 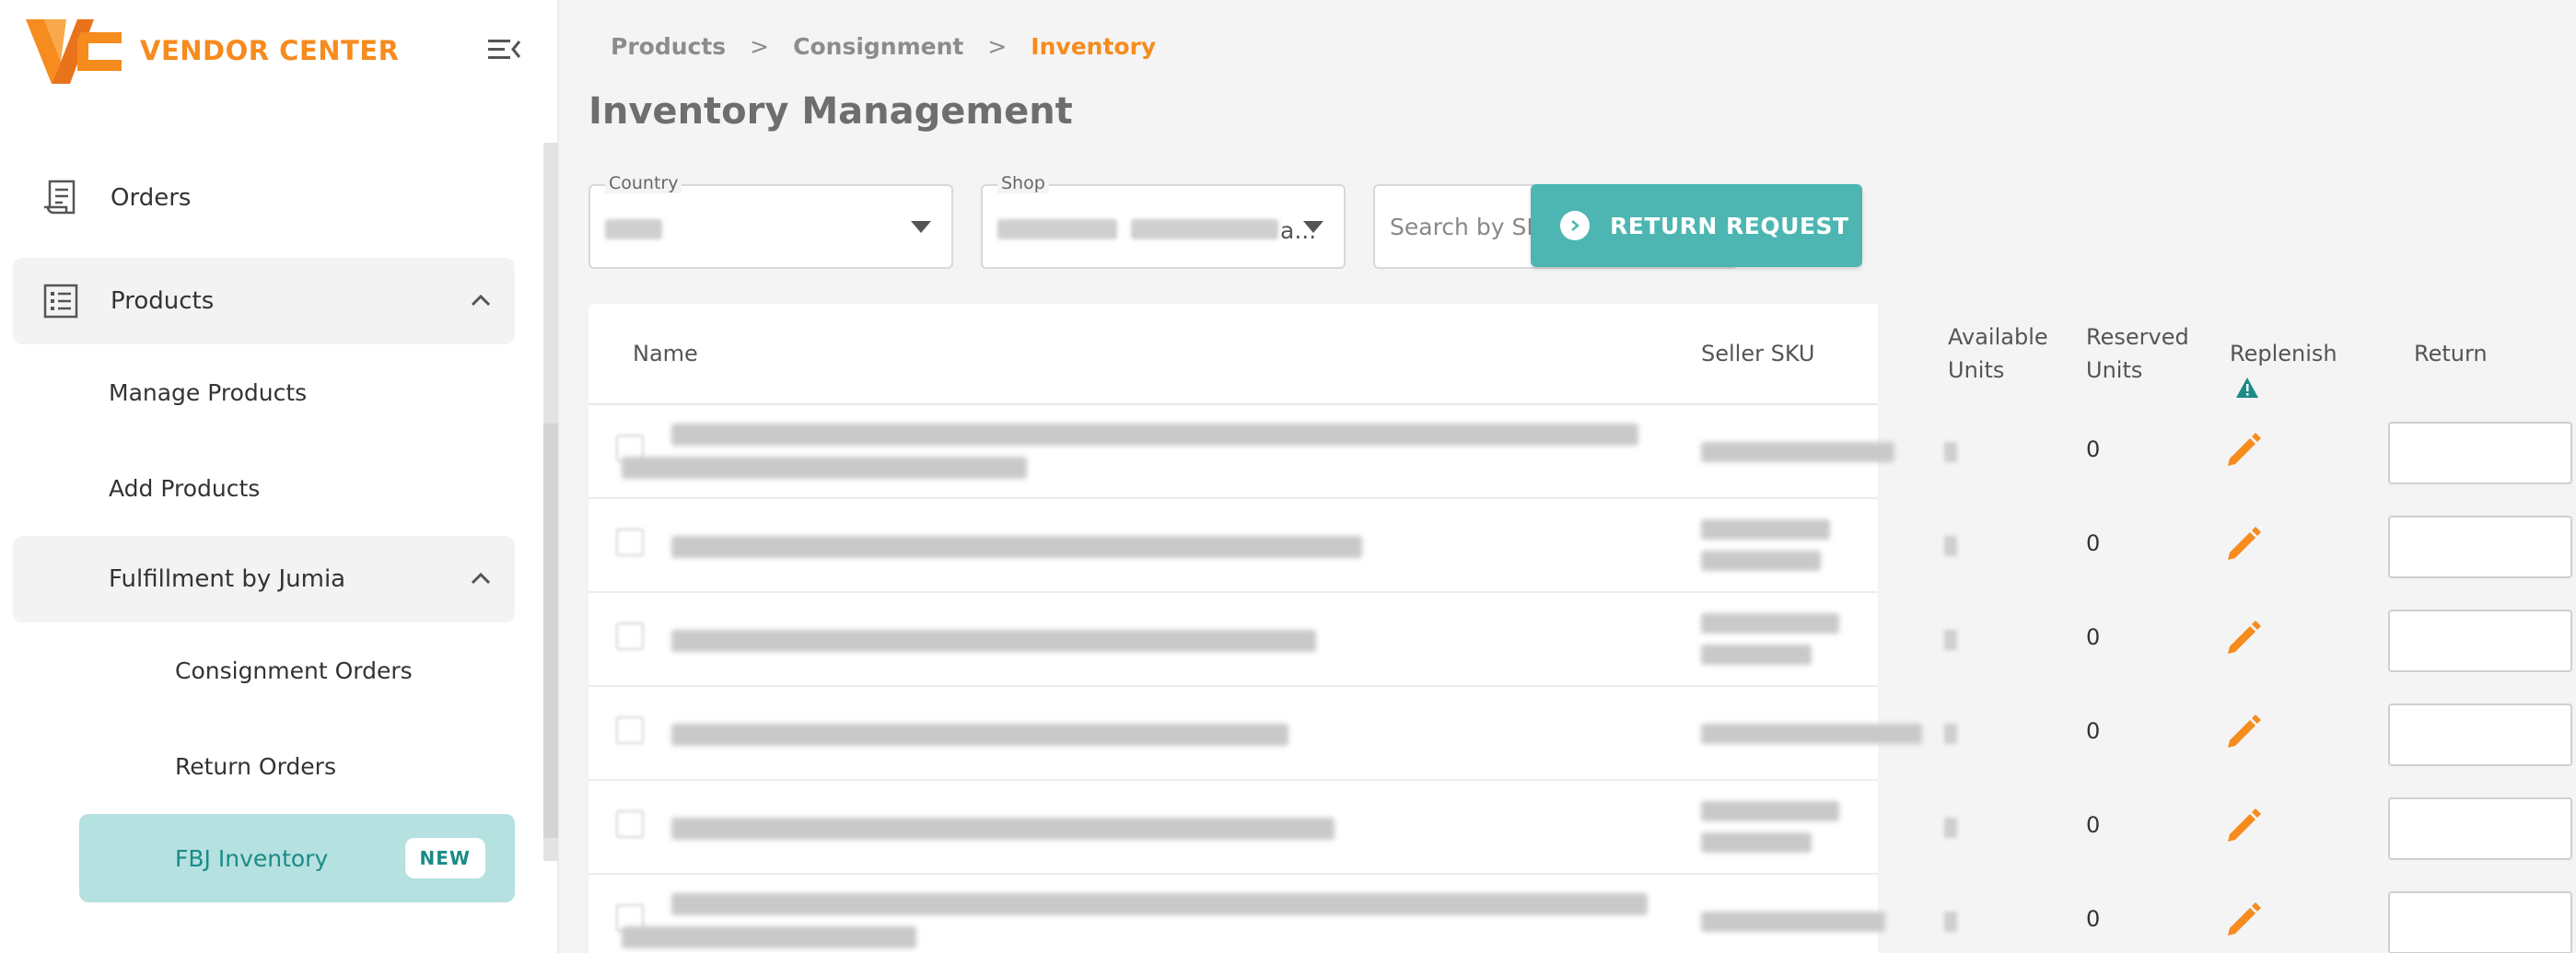 What do you see at coordinates (643, 183) in the screenshot?
I see `country-label: Country` at bounding box center [643, 183].